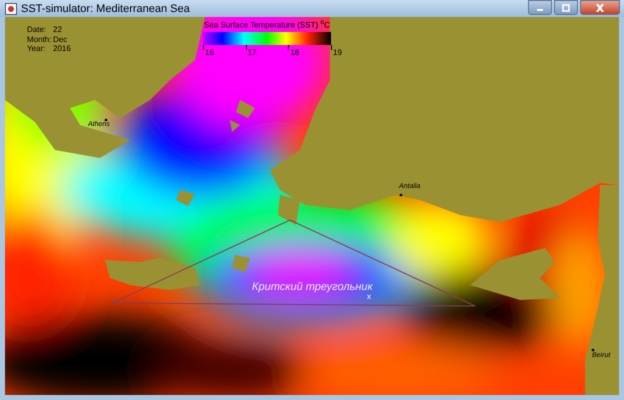  I want to click on scale-tick-label: 19, so click(337, 52).